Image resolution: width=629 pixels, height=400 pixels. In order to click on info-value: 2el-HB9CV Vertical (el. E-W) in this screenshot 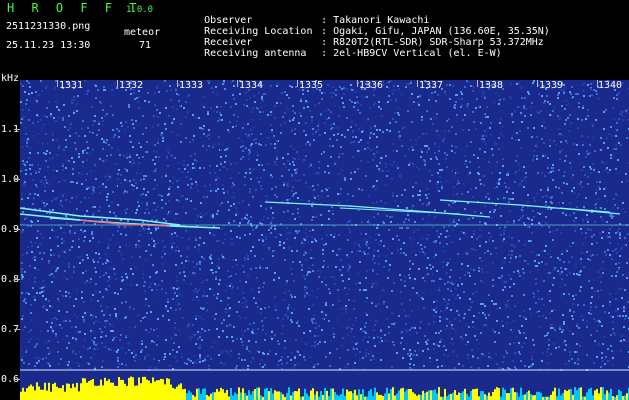, I will do `click(417, 53)`.